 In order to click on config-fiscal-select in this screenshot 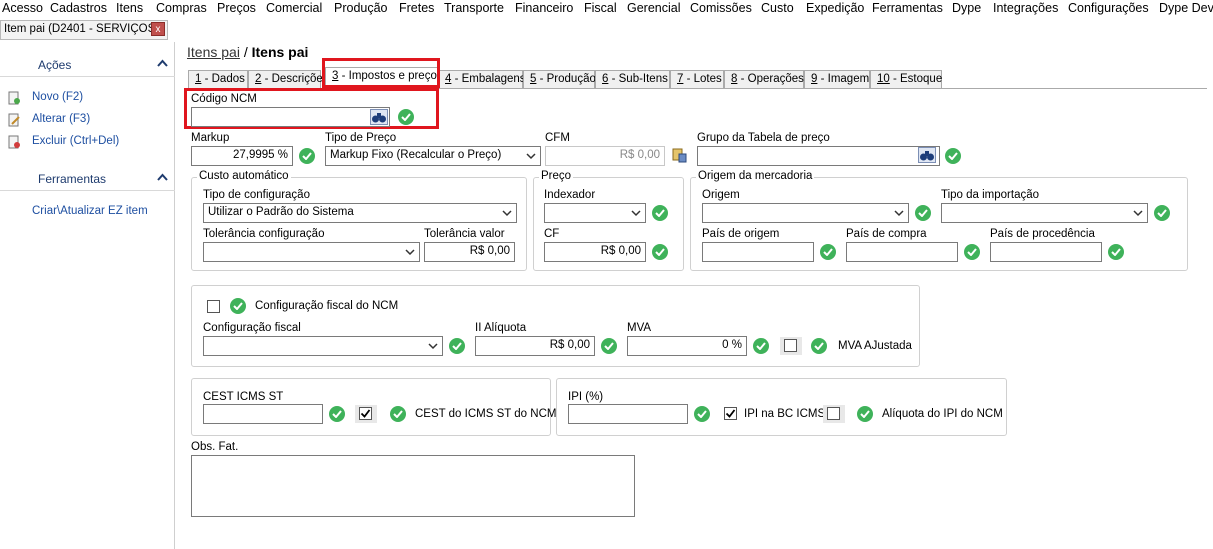, I will do `click(323, 346)`.